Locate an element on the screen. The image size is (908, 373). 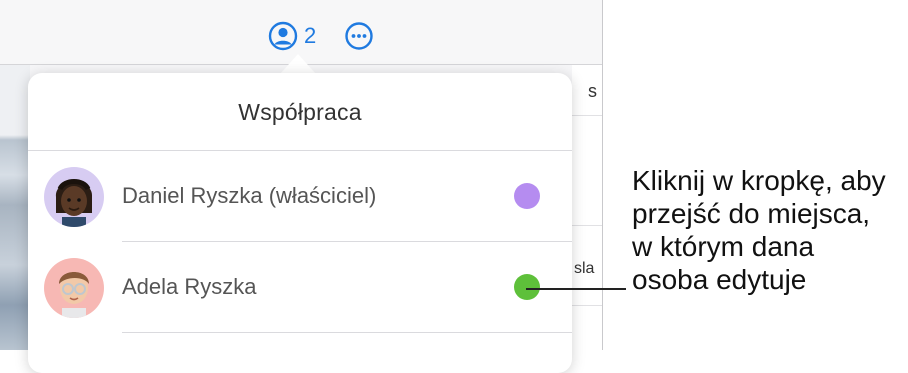
participant-row: Daniel Ryszka (właściciel) is located at coordinates (300, 197).